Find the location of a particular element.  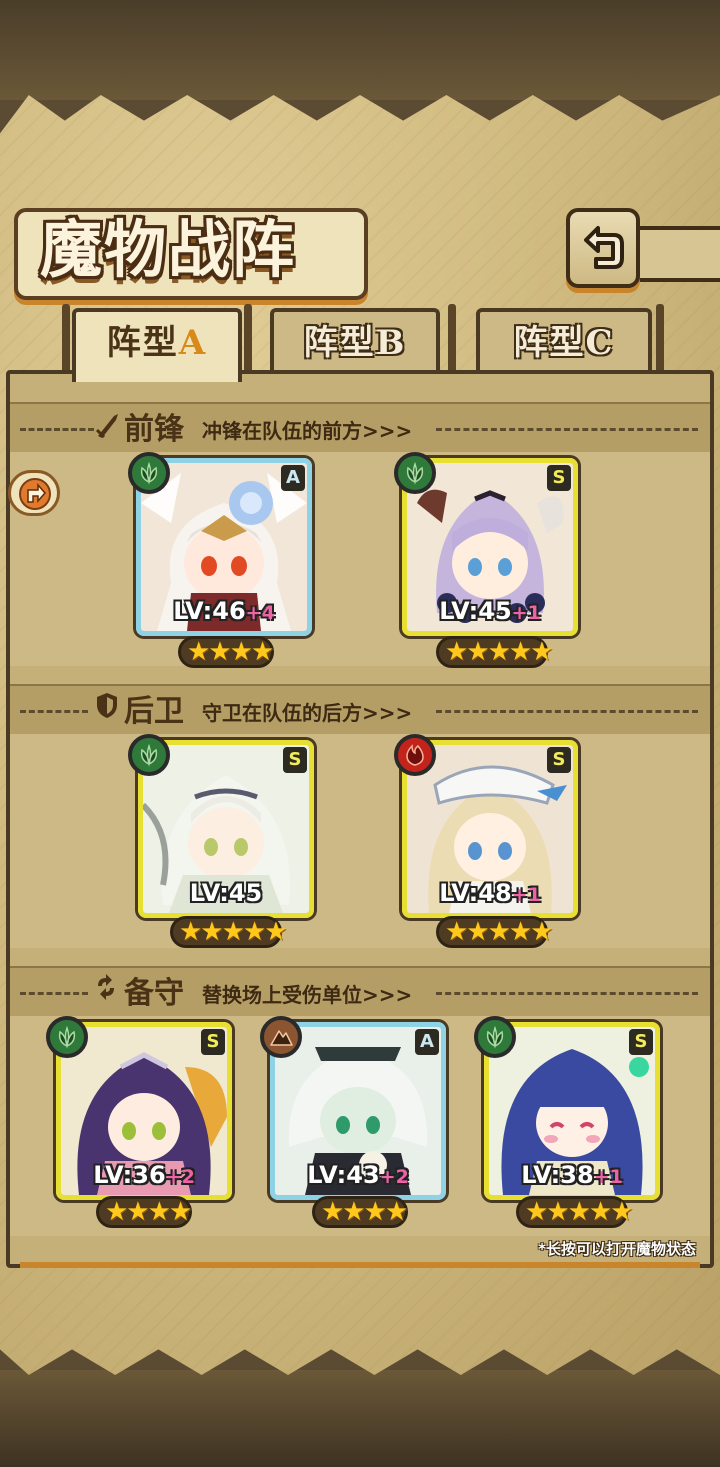

monster-level: LV:45+1 is located at coordinates (490, 611).